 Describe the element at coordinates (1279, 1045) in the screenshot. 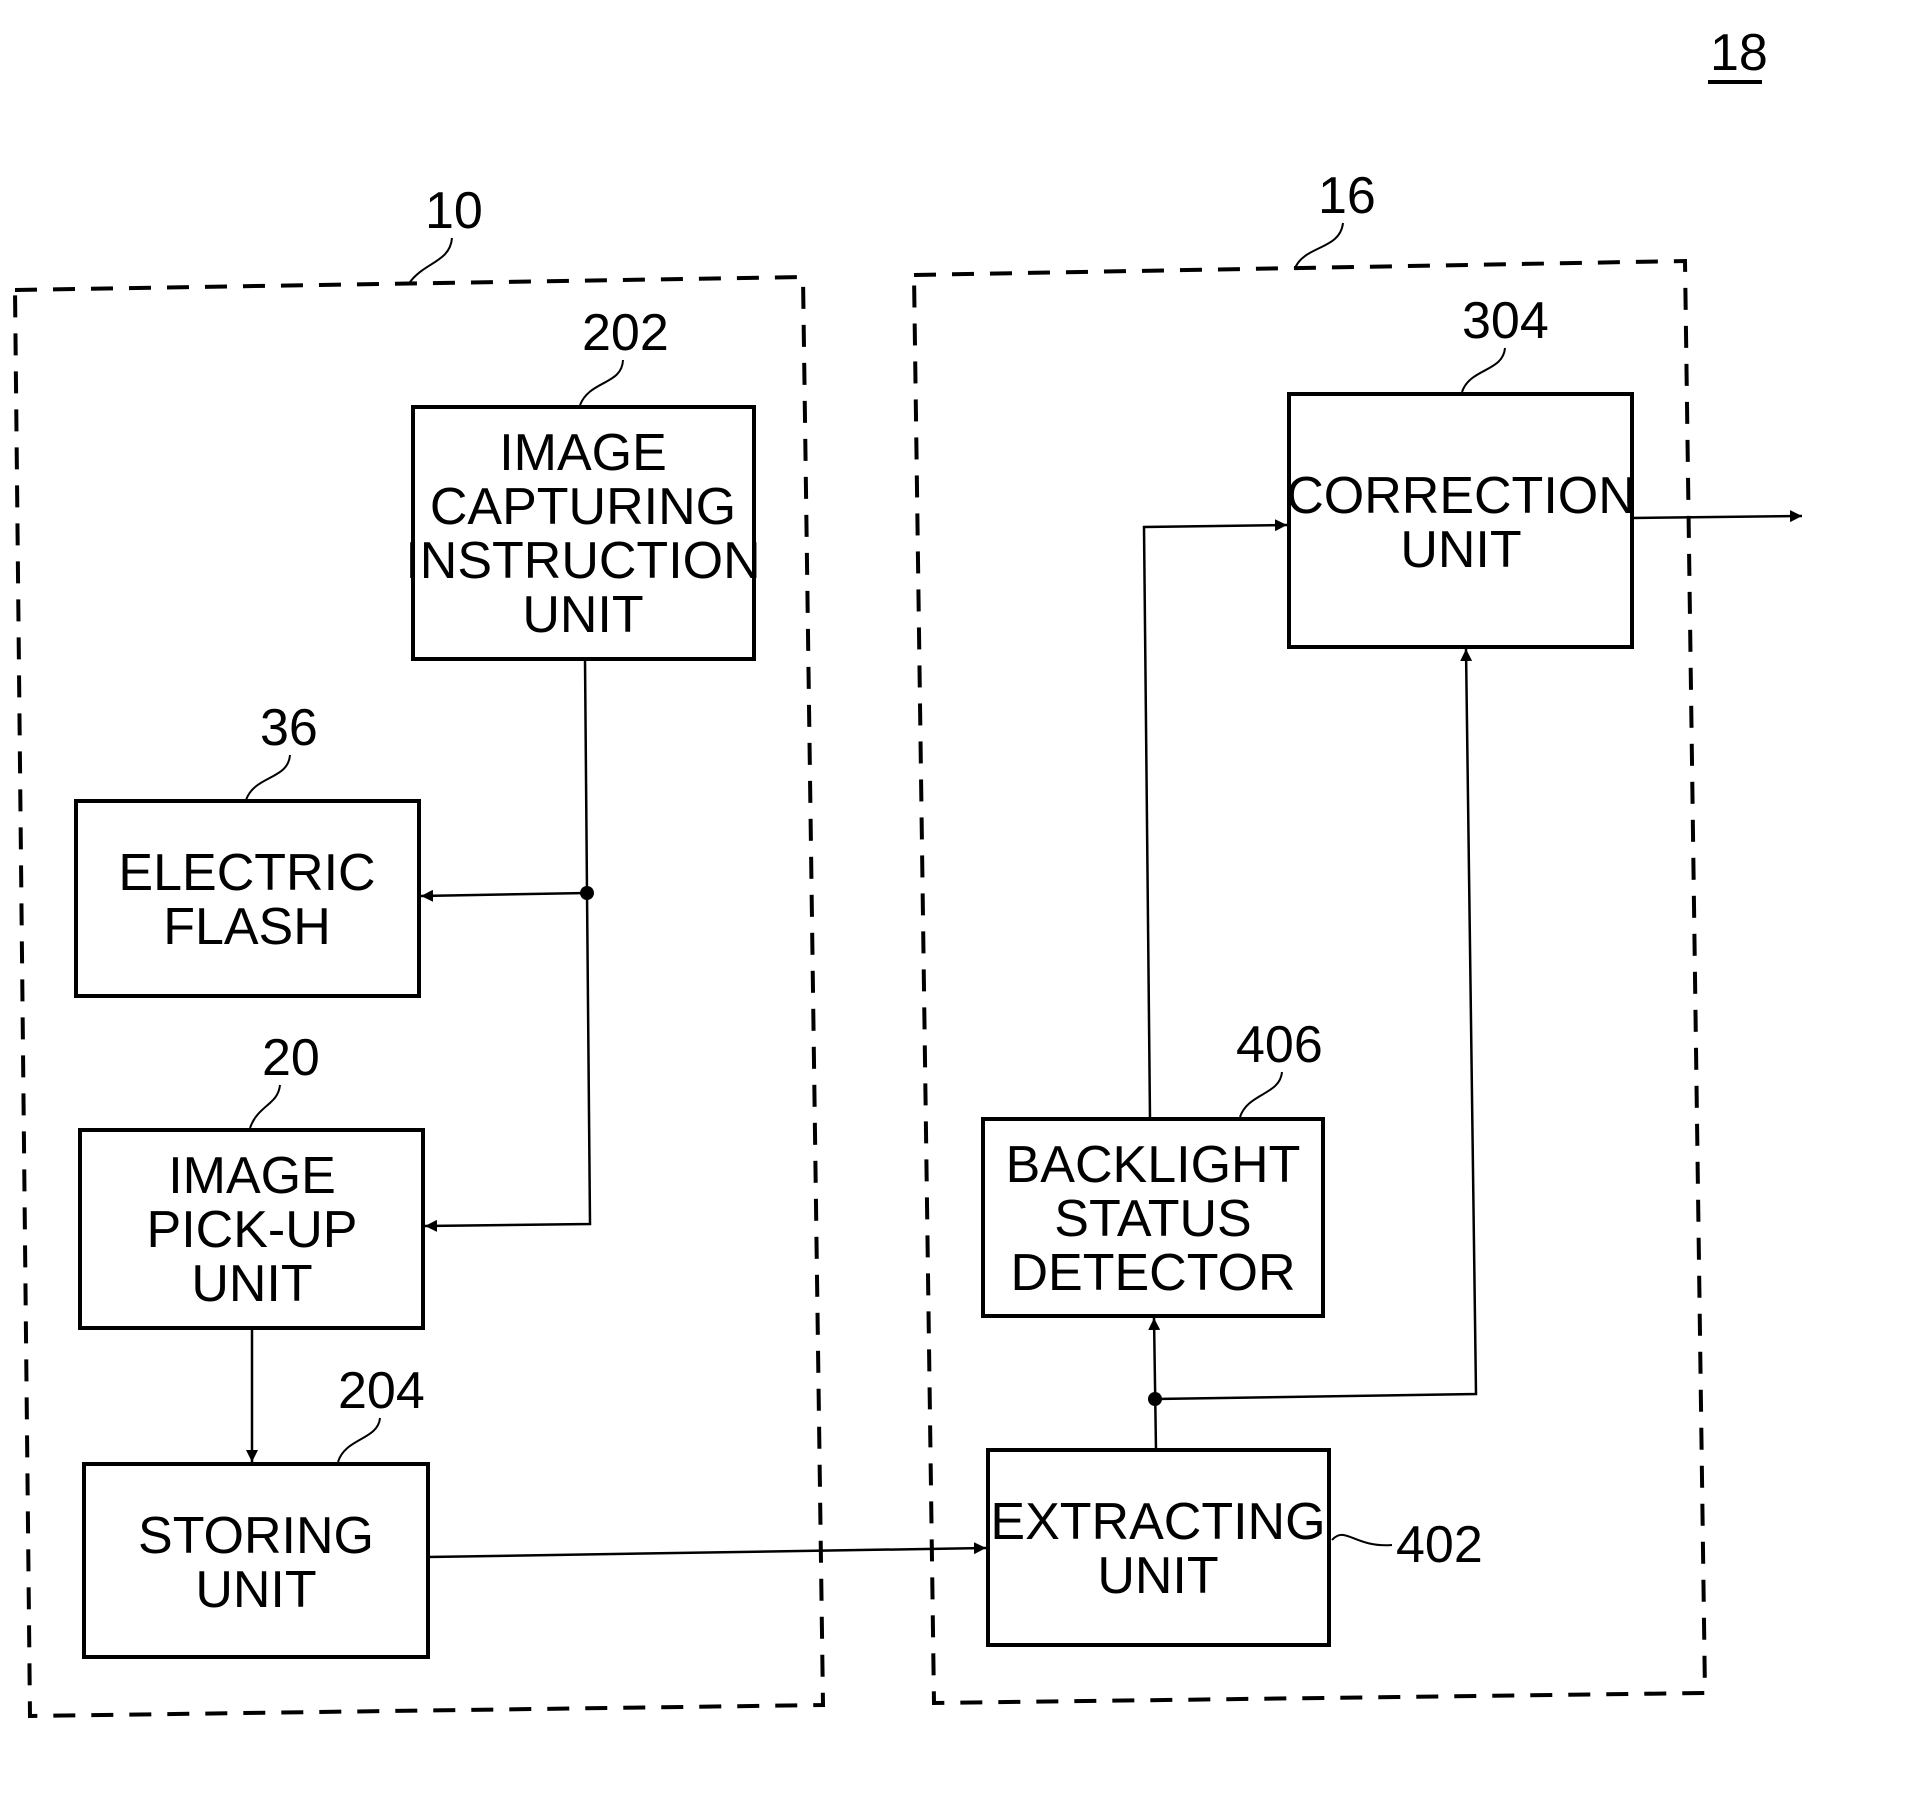

I see `block-ref-406: 406` at that location.